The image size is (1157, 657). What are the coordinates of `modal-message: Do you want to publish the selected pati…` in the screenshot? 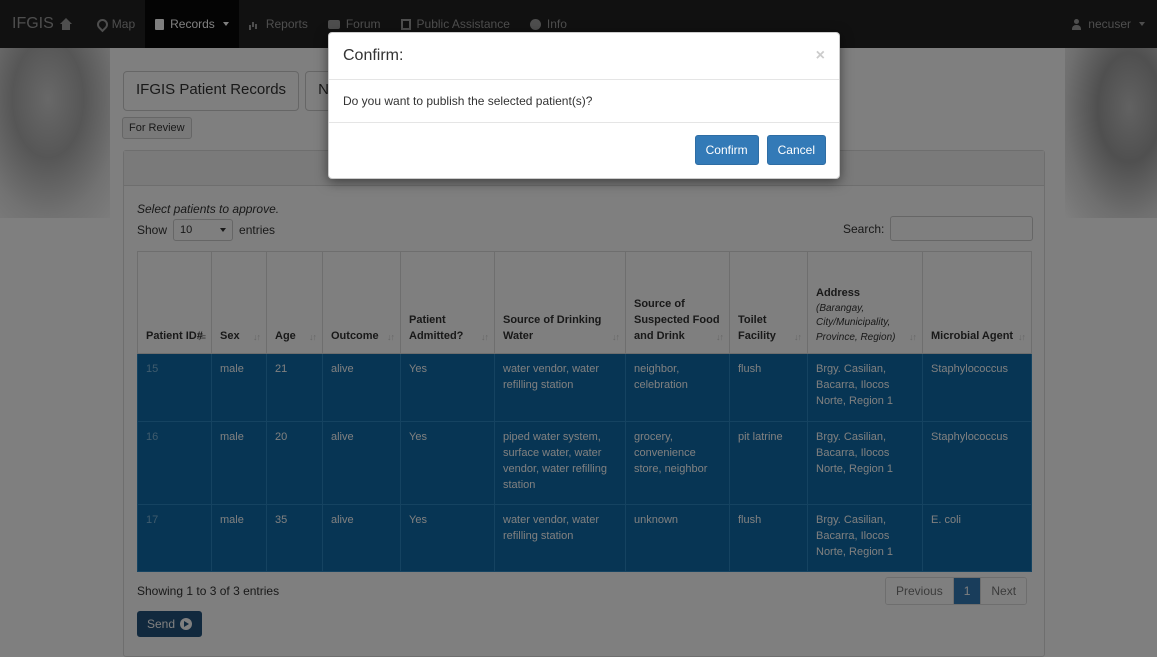 It's located at (584, 101).